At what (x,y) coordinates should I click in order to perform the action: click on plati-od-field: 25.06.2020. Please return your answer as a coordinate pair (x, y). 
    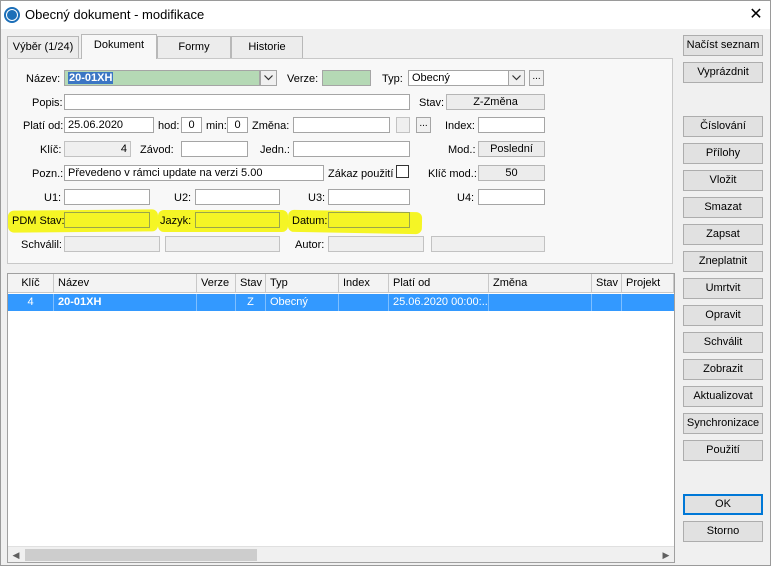
    Looking at the image, I should click on (109, 125).